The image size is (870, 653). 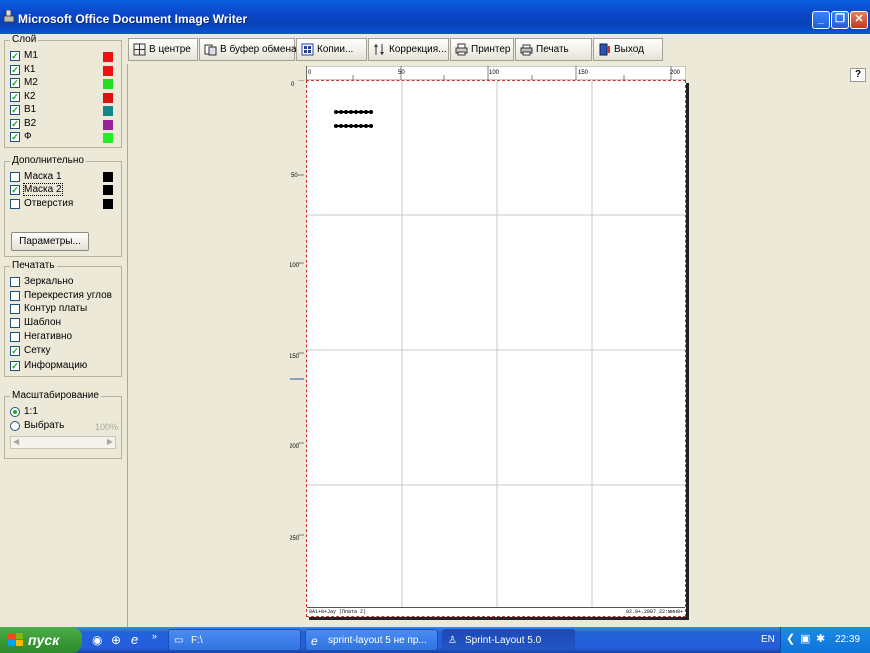 I want to click on layer-row-k2: ✓ К2, so click(x=22, y=97).